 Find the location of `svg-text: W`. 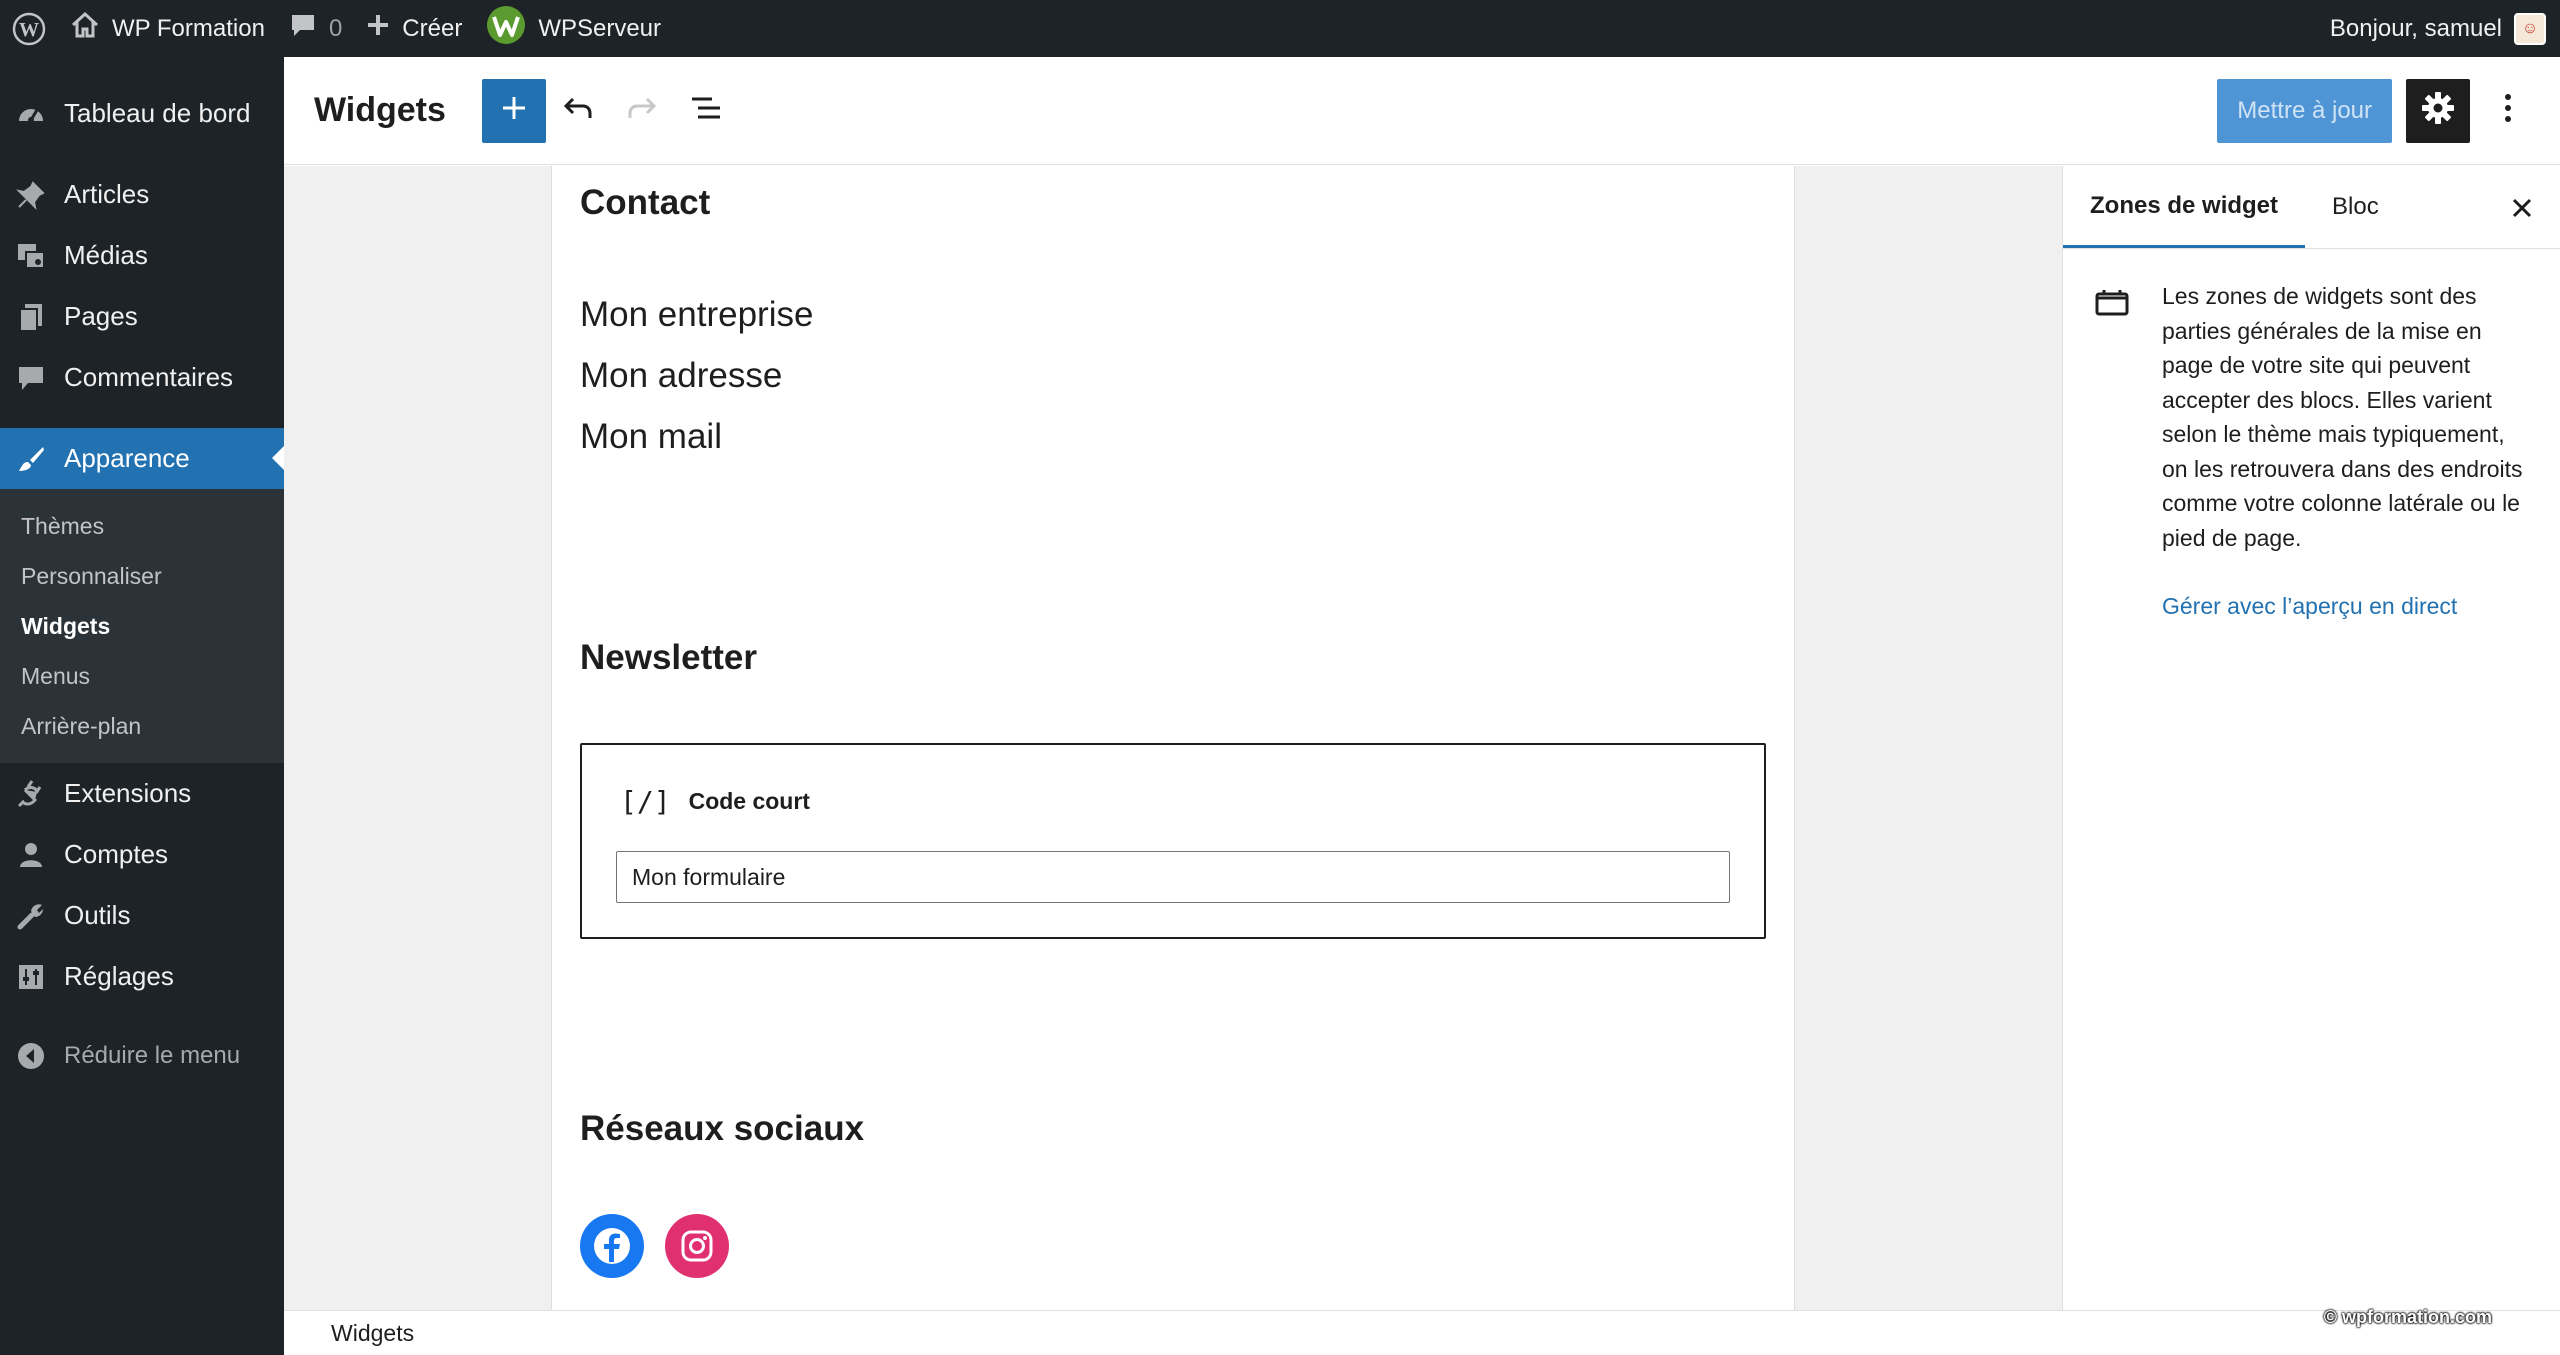

svg-text: W is located at coordinates (29, 30).